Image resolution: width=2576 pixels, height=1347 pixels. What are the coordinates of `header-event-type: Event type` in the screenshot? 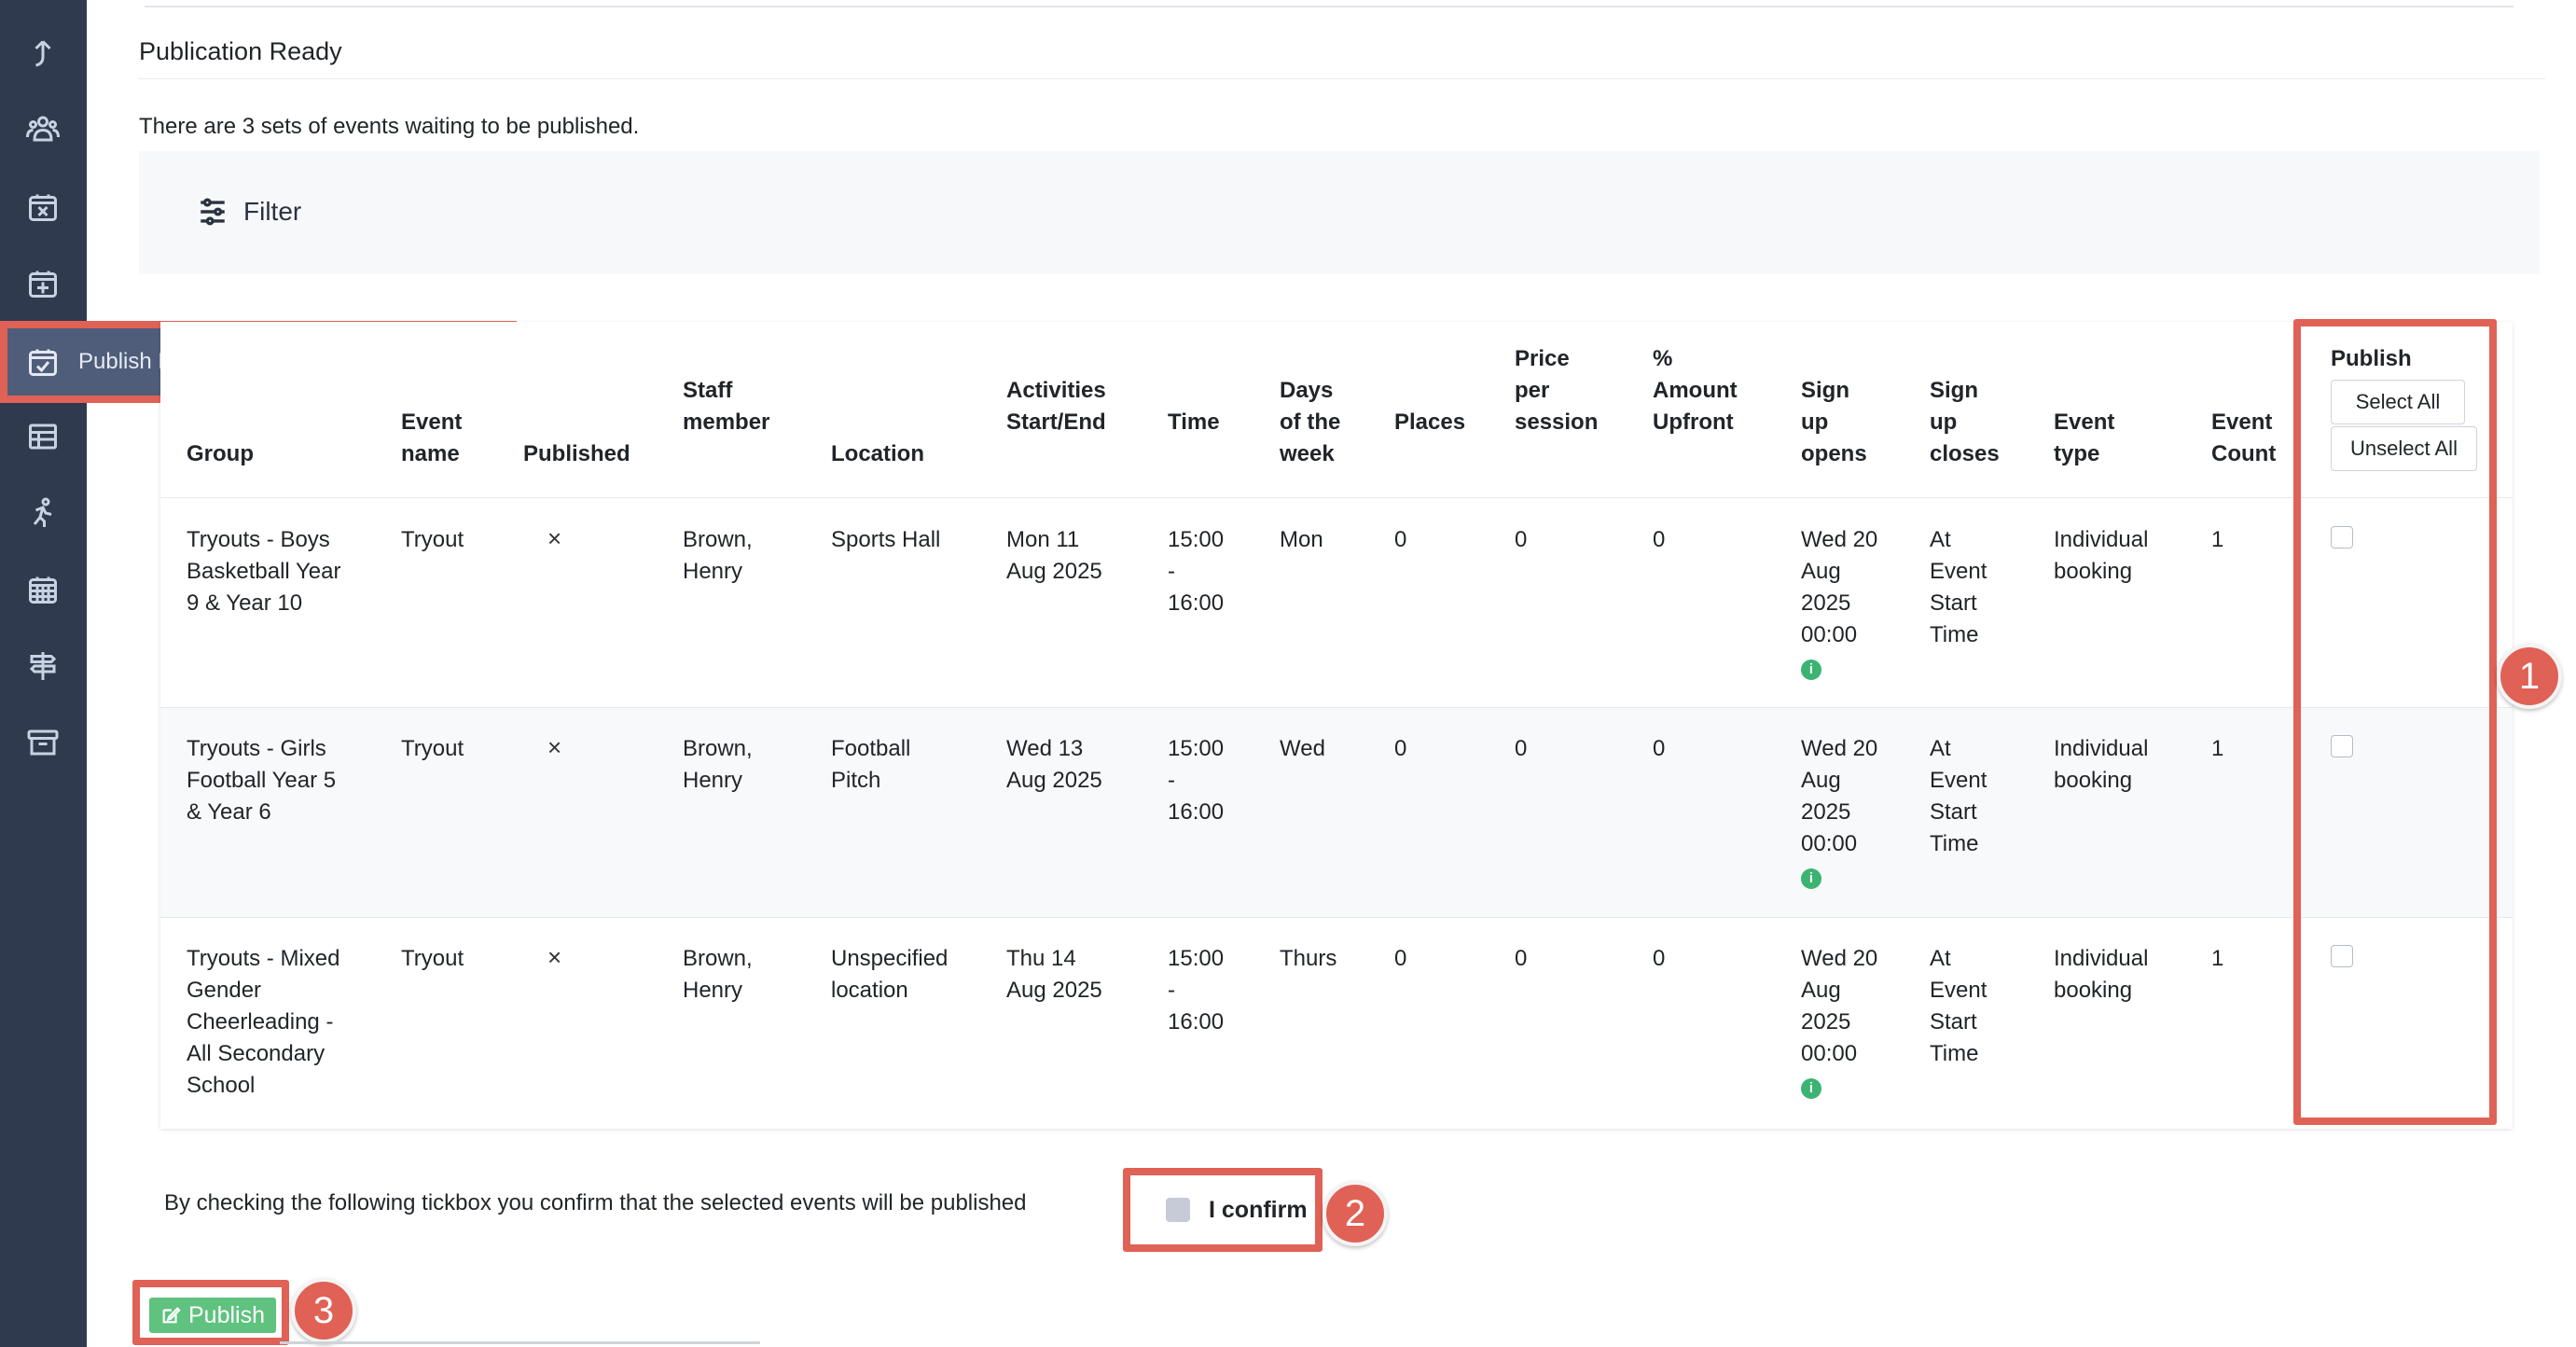 It's located at (2084, 438).